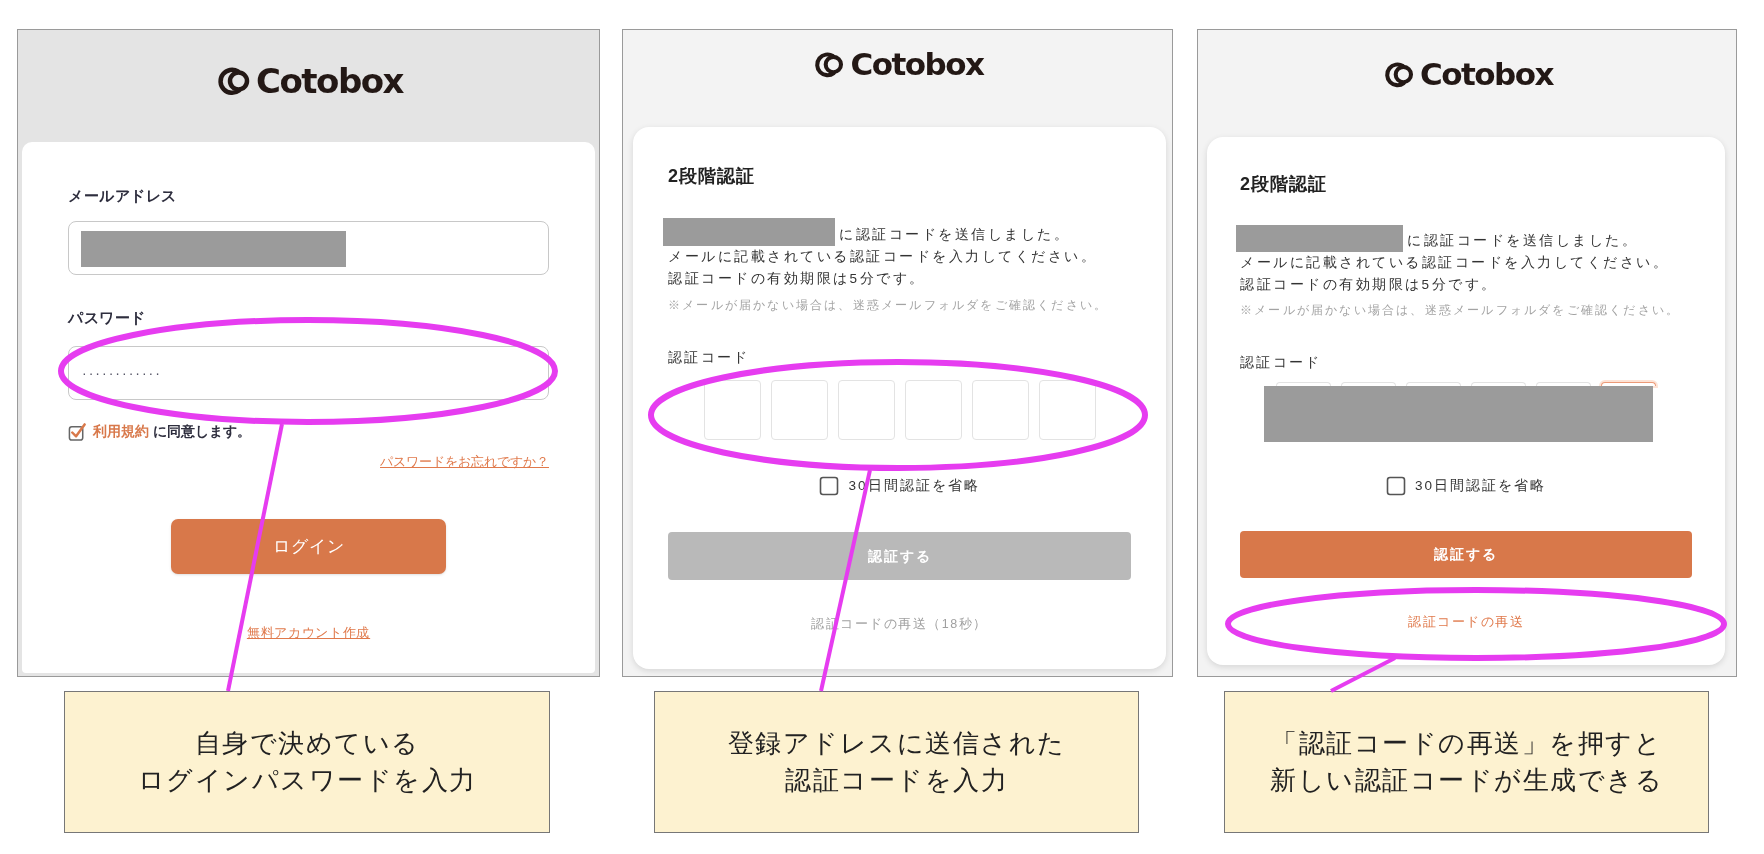 Image resolution: width=1764 pixels, height=854 pixels. What do you see at coordinates (1466, 554) in the screenshot?
I see `verify-button: 認証する` at bounding box center [1466, 554].